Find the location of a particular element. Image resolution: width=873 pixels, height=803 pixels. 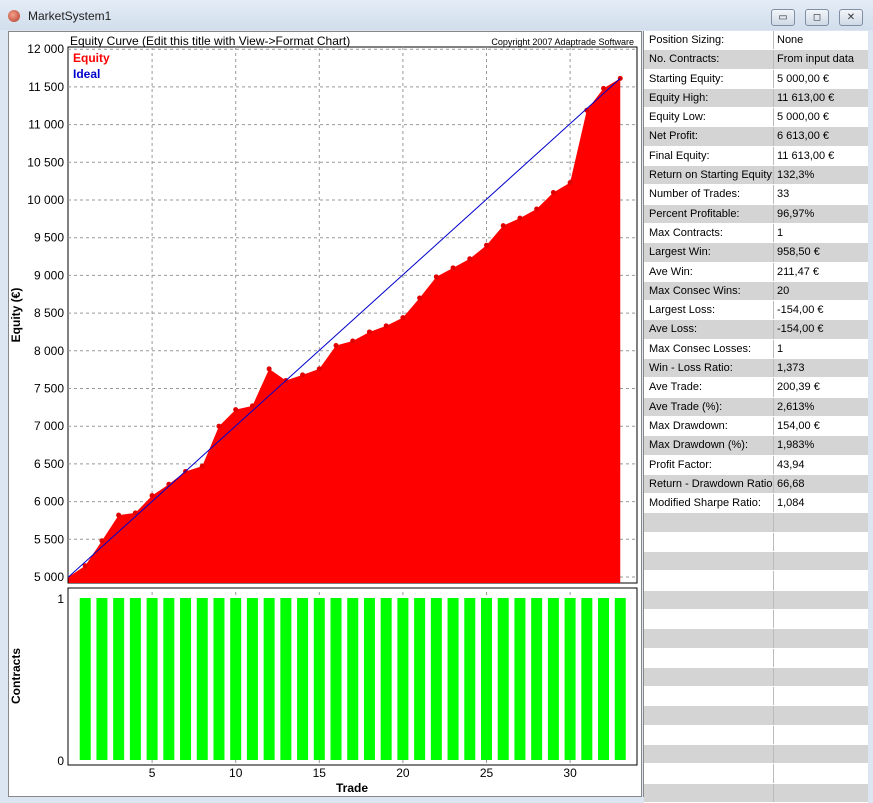

stat-label: Profit Factor: is located at coordinates (709, 464).